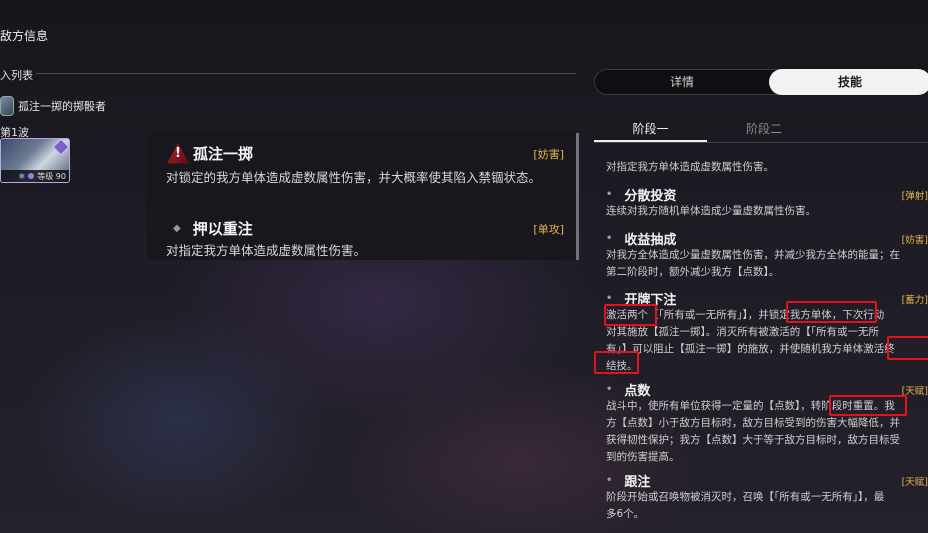  Describe the element at coordinates (764, 194) in the screenshot. I see `skill-item: • 分散投资 [弹射]` at that location.